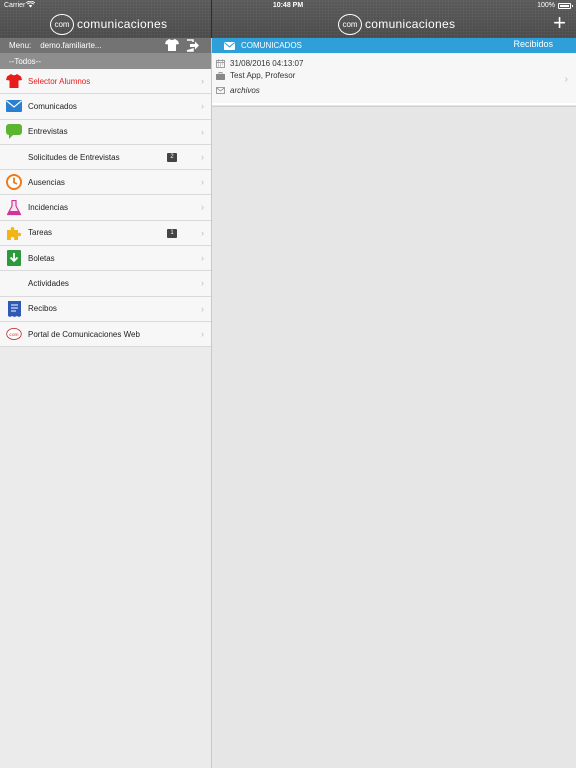 This screenshot has height=768, width=576. I want to click on message-attachments-row: archivos, so click(237, 90).